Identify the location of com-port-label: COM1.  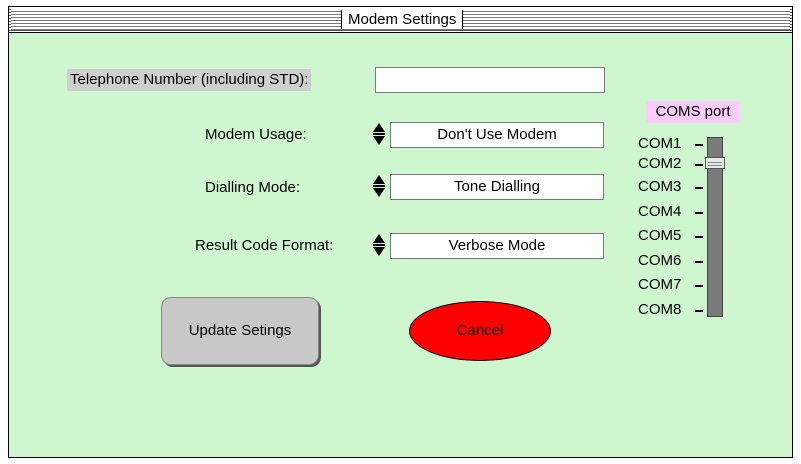
(660, 143).